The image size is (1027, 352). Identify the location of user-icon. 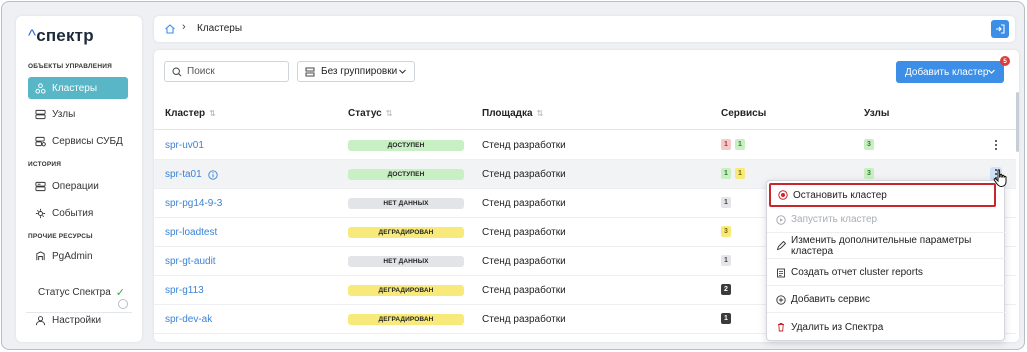
(40, 320).